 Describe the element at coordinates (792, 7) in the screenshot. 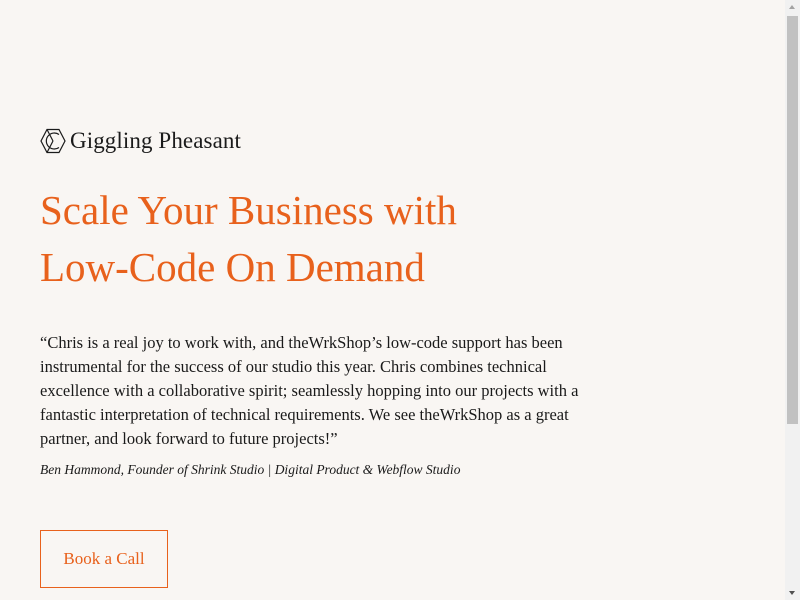

I see `scroll-up-arrow-icon` at that location.